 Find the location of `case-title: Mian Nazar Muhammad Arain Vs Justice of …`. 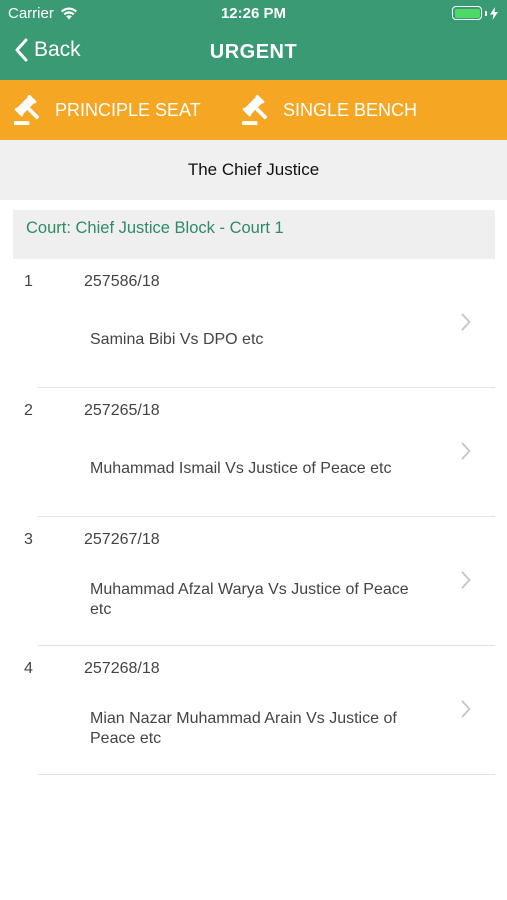

case-title: Mian Nazar Muhammad Arain Vs Justice of … is located at coordinates (243, 728).